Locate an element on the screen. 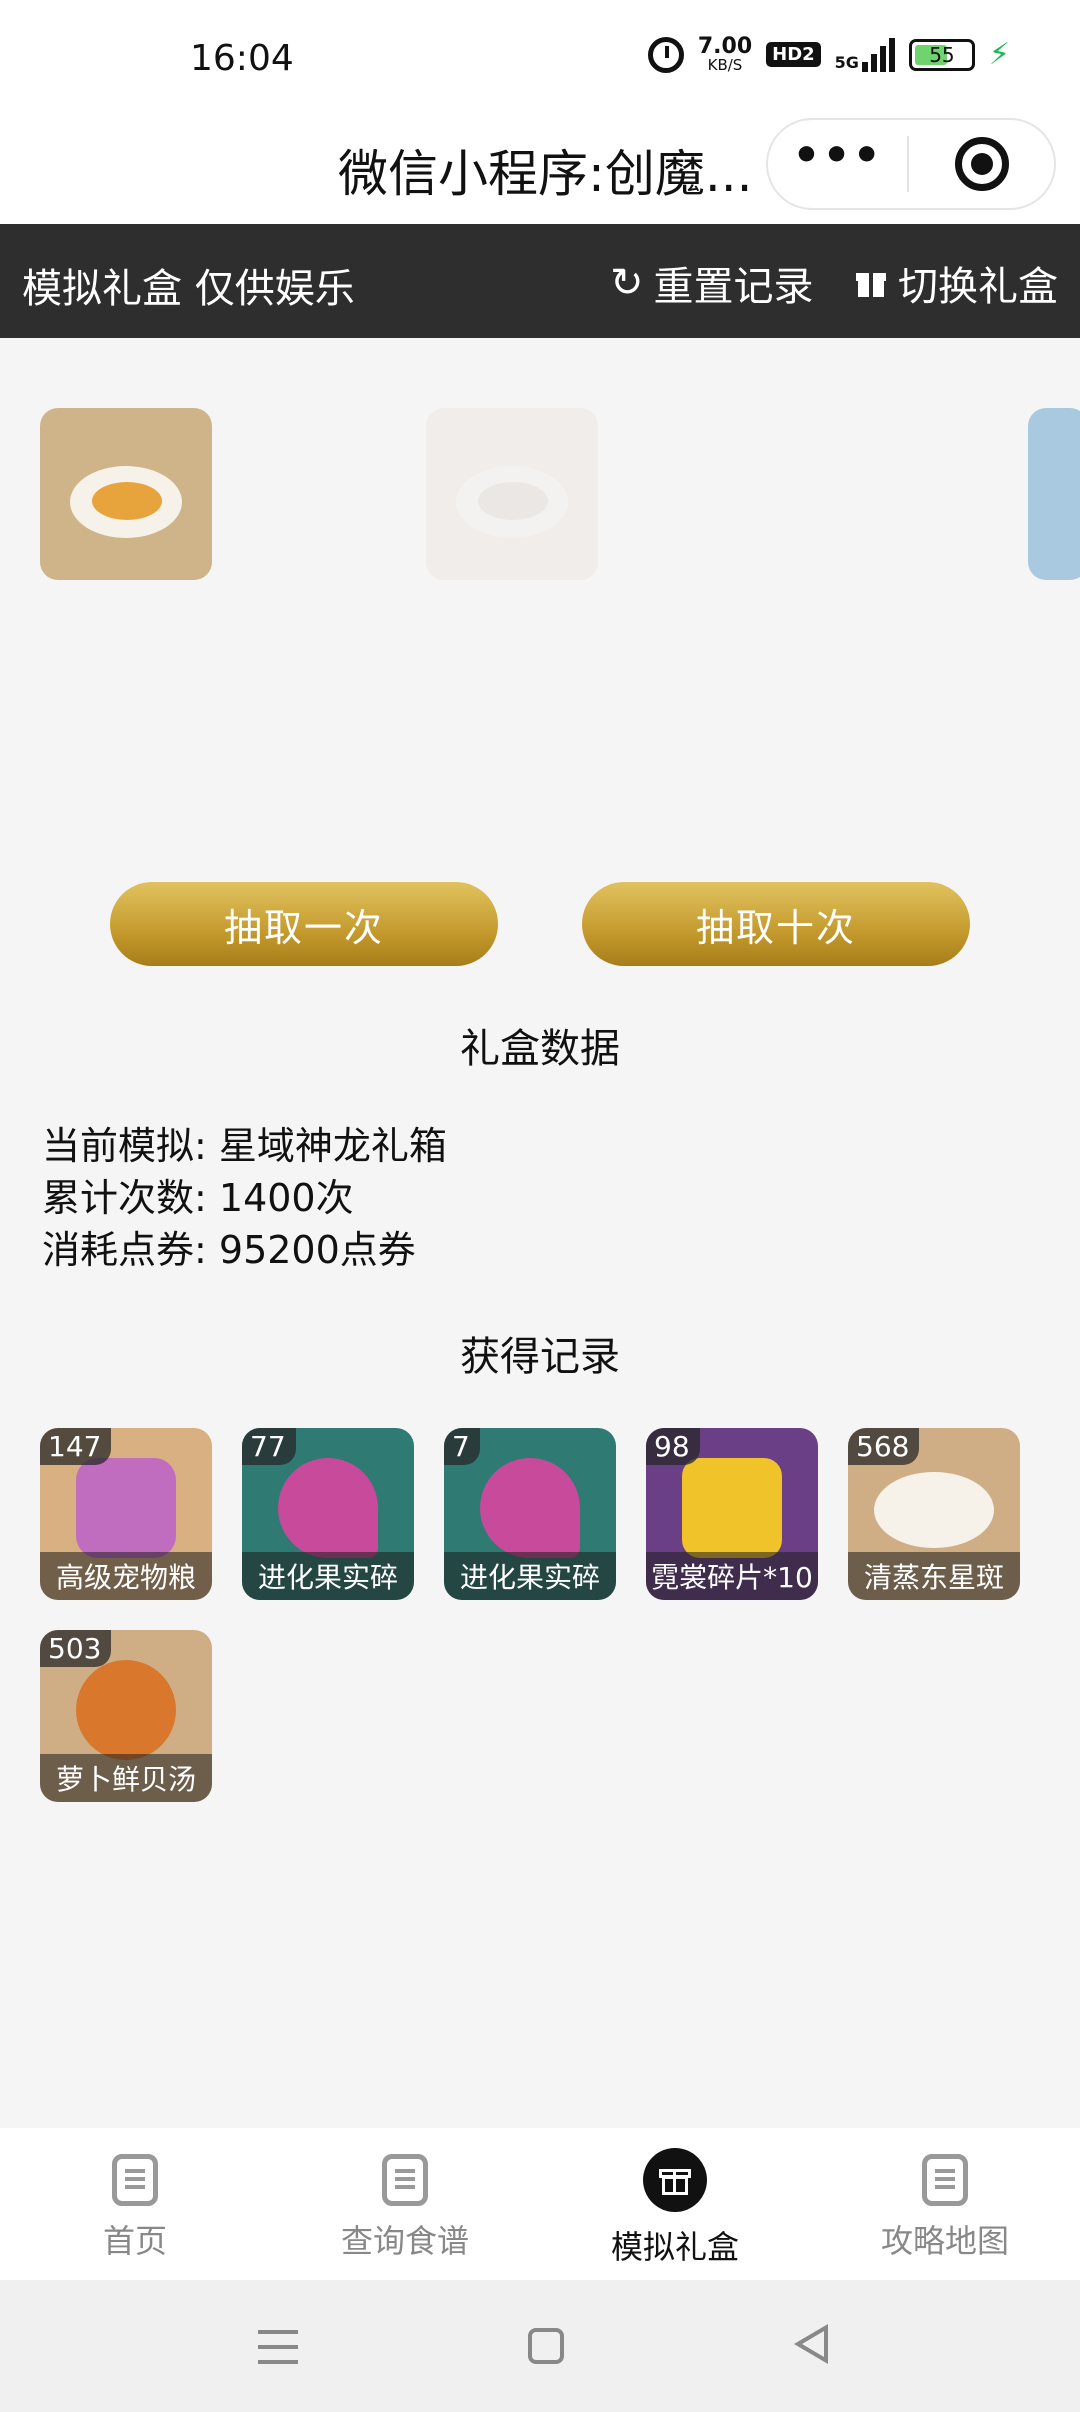  total-count-label: 累计次数: is located at coordinates (124, 1198).